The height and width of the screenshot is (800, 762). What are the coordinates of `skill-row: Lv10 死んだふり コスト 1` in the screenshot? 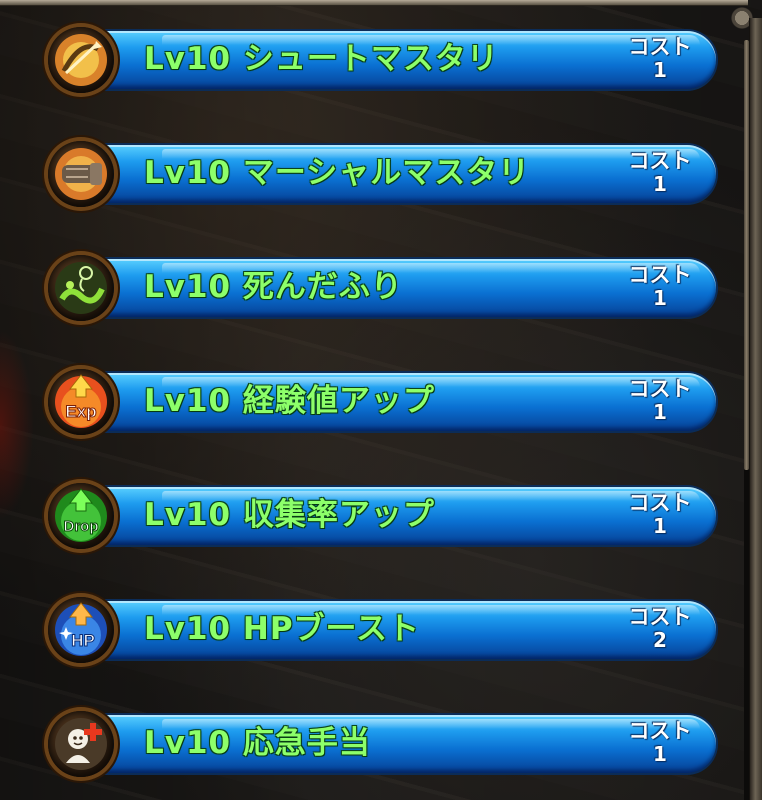 It's located at (383, 288).